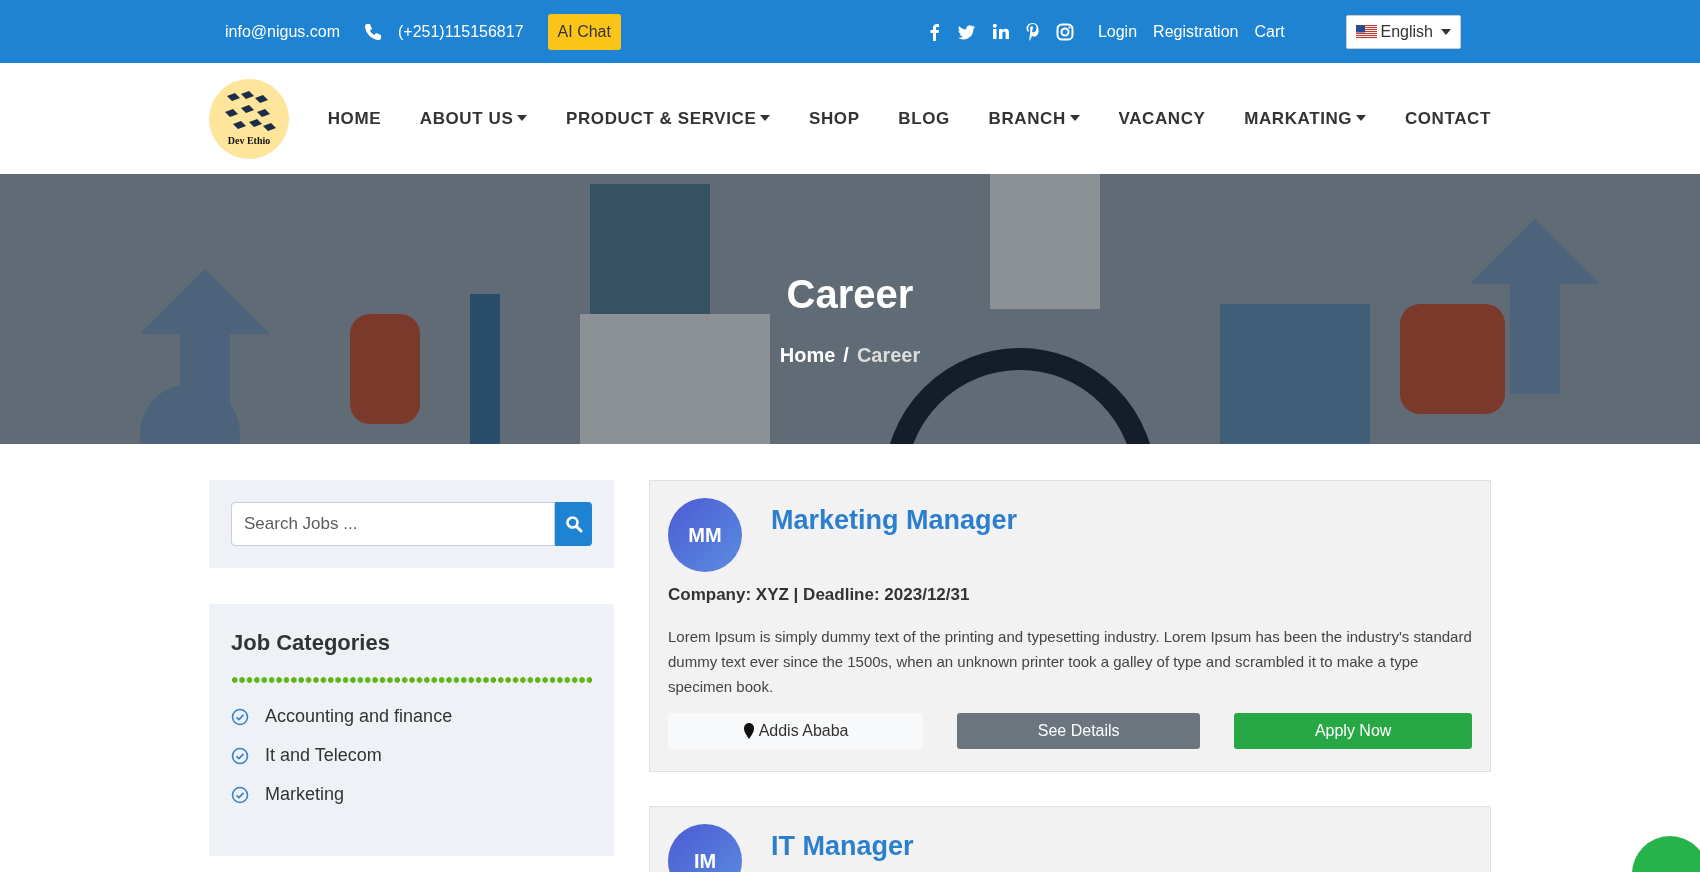 The image size is (1700, 872). I want to click on logo: Dev Ethio, so click(249, 118).